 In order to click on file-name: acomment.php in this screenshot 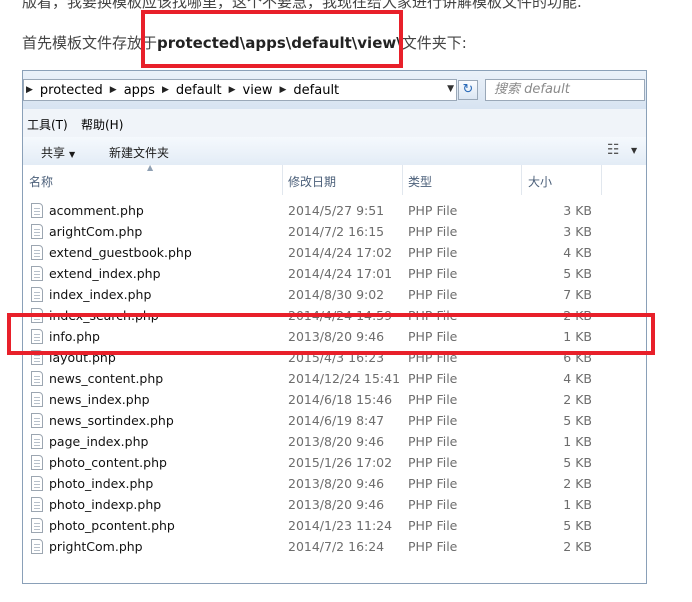, I will do `click(96, 210)`.